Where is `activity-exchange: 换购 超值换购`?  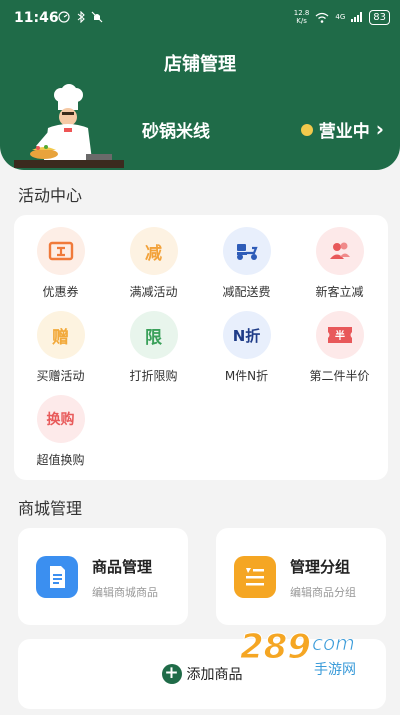 activity-exchange: 换购 超值换购 is located at coordinates (60, 431).